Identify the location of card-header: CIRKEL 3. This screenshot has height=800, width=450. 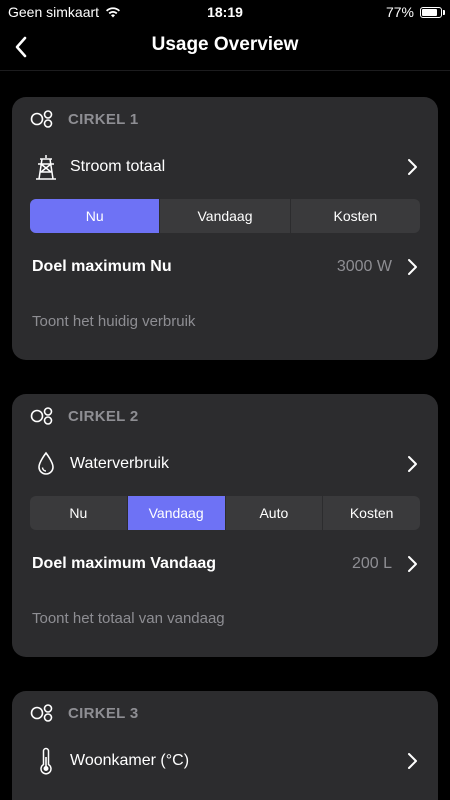
(225, 713).